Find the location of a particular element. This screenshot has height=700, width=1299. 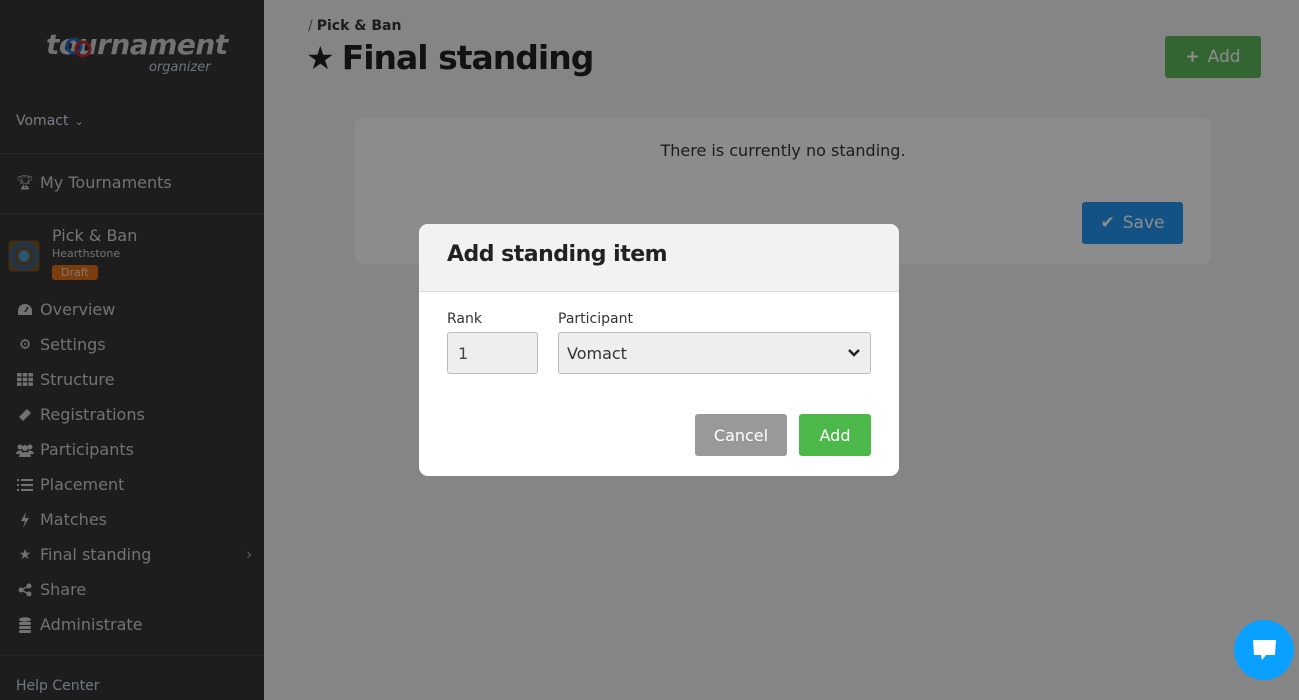

modal-header: Add standing item is located at coordinates (659, 258).